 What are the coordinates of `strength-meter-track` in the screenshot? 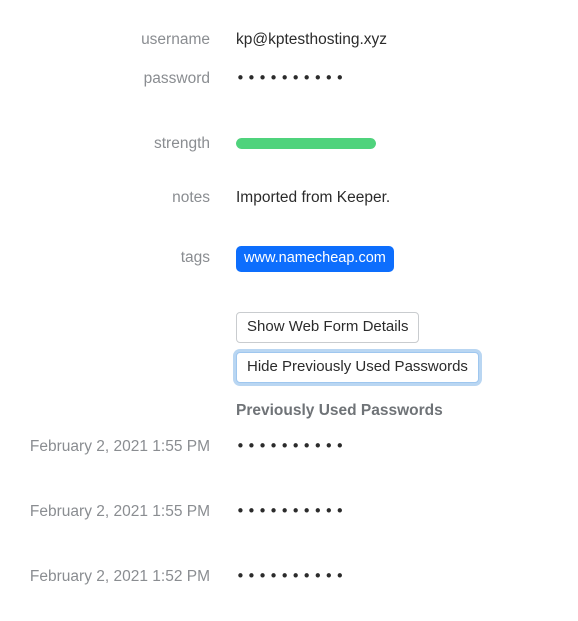 It's located at (306, 143).